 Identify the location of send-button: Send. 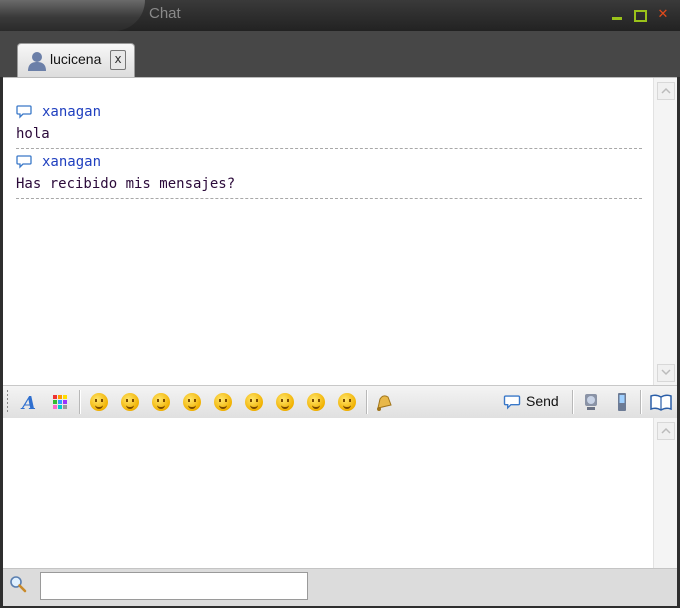
(533, 402).